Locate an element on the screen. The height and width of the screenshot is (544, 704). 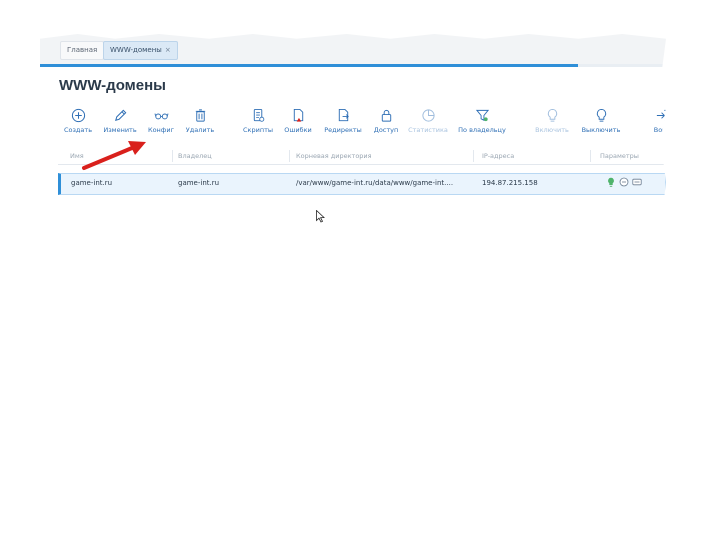
ssl-param-icon is located at coordinates (637, 182).